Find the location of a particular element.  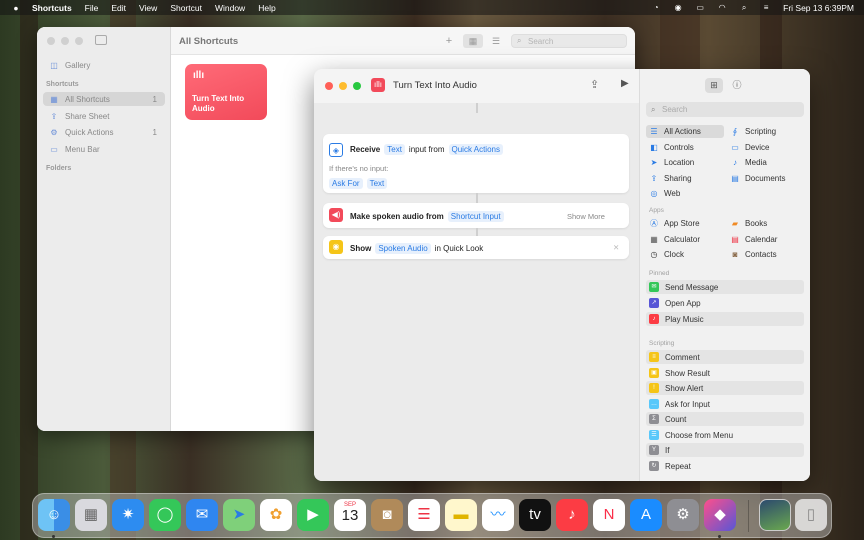

scripting-choose-from-menu: ☰ Choose from Menu is located at coordinates (725, 435).